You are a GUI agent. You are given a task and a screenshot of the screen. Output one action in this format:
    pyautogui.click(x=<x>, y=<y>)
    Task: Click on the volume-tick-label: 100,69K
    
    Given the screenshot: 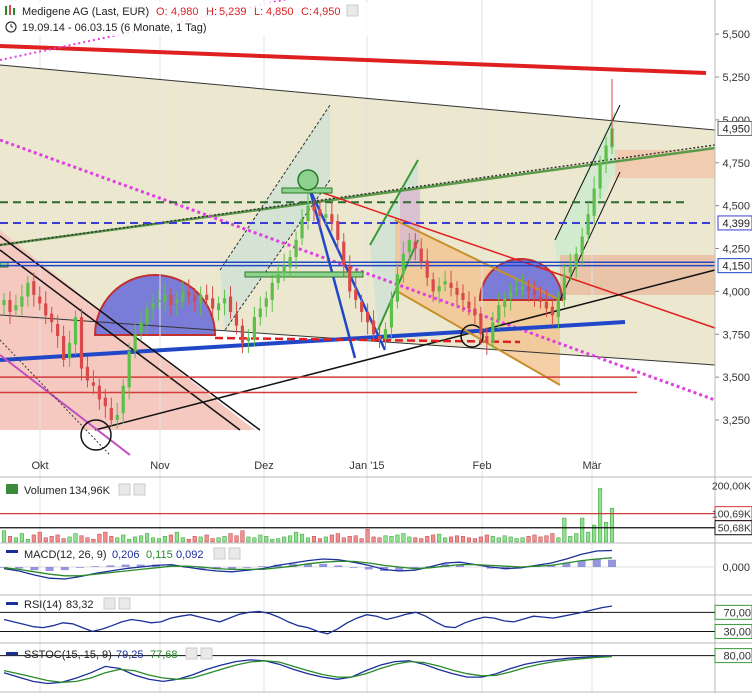 What is the action you would take?
    pyautogui.click(x=731, y=515)
    